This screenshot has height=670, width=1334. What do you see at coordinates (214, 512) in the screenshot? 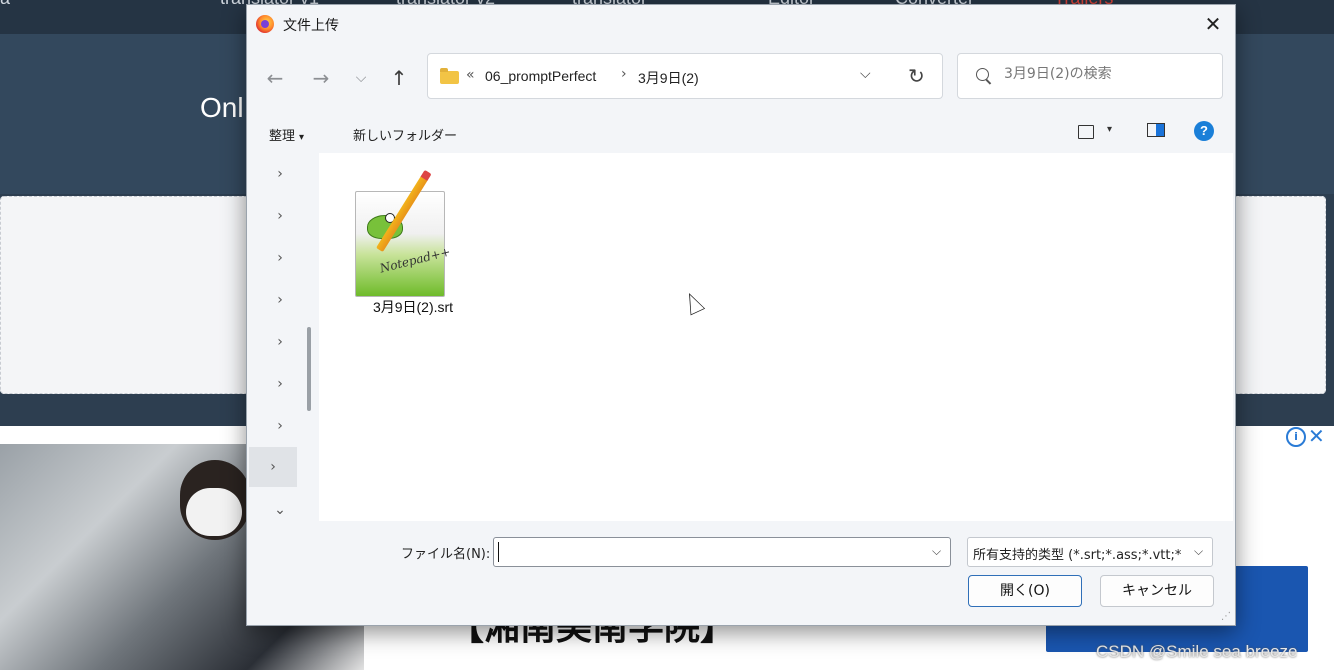
I see `ad-photo-mask` at bounding box center [214, 512].